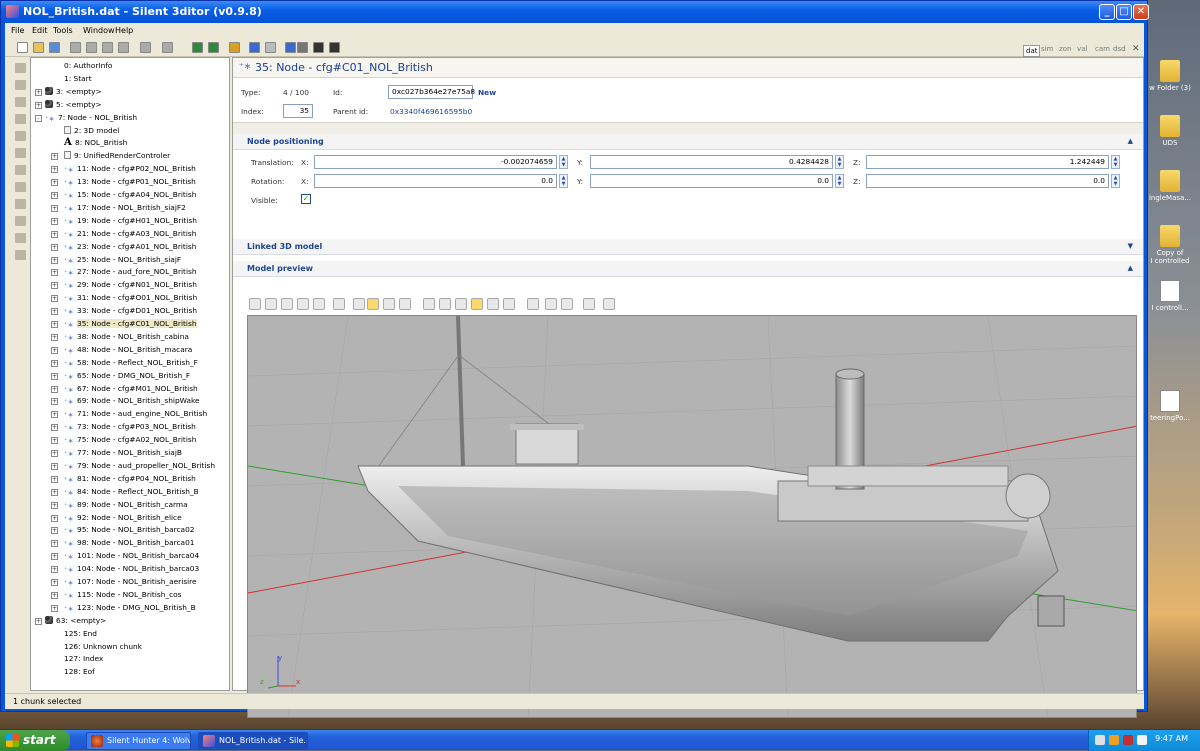 Image resolution: width=1200 pixels, height=751 pixels. Describe the element at coordinates (130, 479) in the screenshot. I see `tree-item: ⁺∗ 81: Node - cfg#P04_NOL_British` at that location.